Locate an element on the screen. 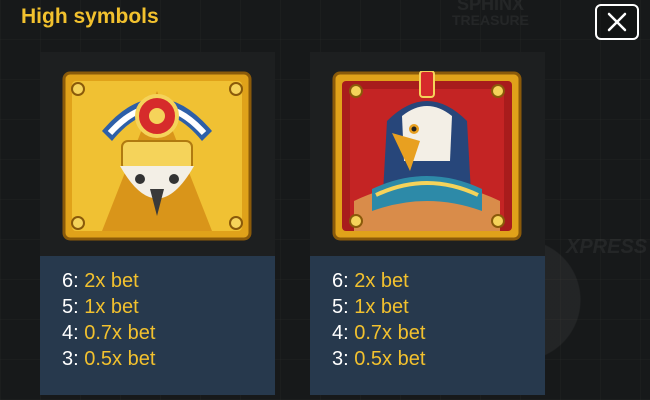 This screenshot has width=650, height=400. close-button is located at coordinates (617, 22).